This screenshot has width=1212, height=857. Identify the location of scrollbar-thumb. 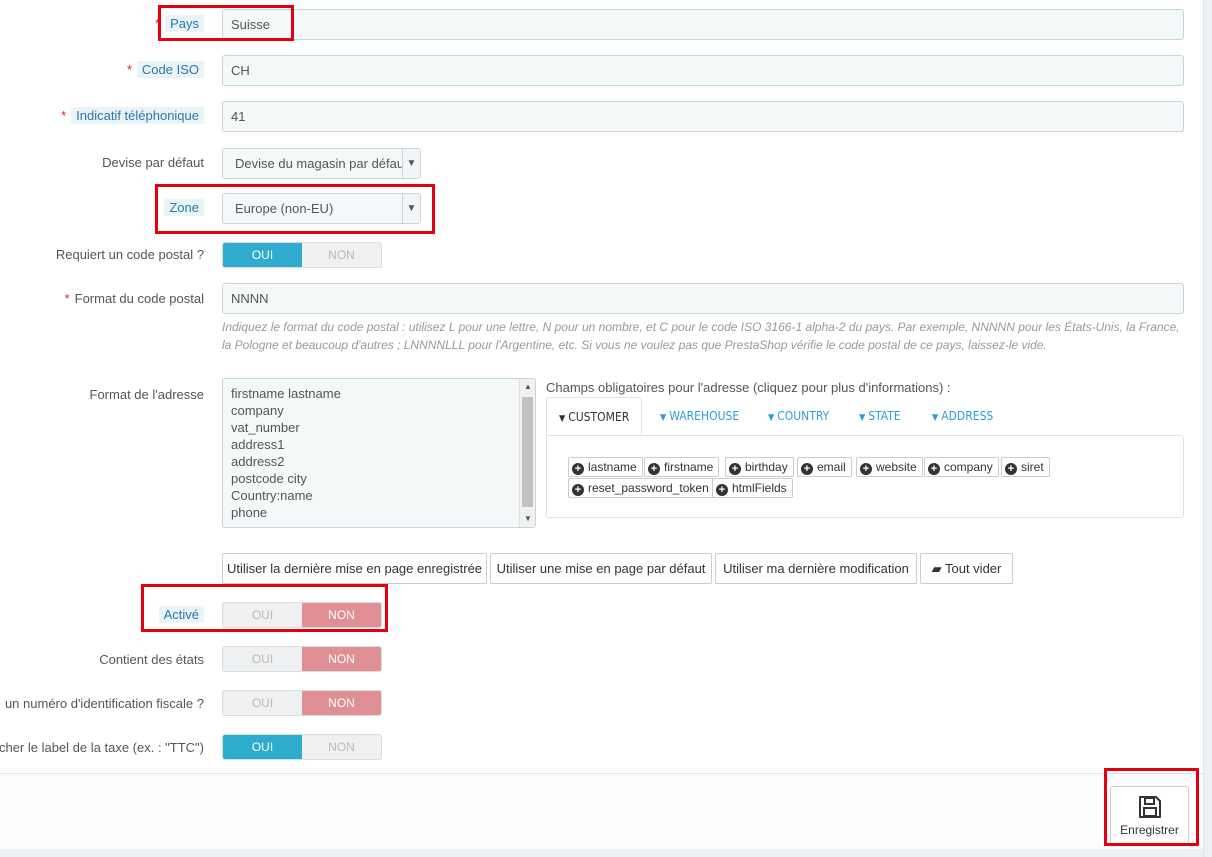
(527, 452).